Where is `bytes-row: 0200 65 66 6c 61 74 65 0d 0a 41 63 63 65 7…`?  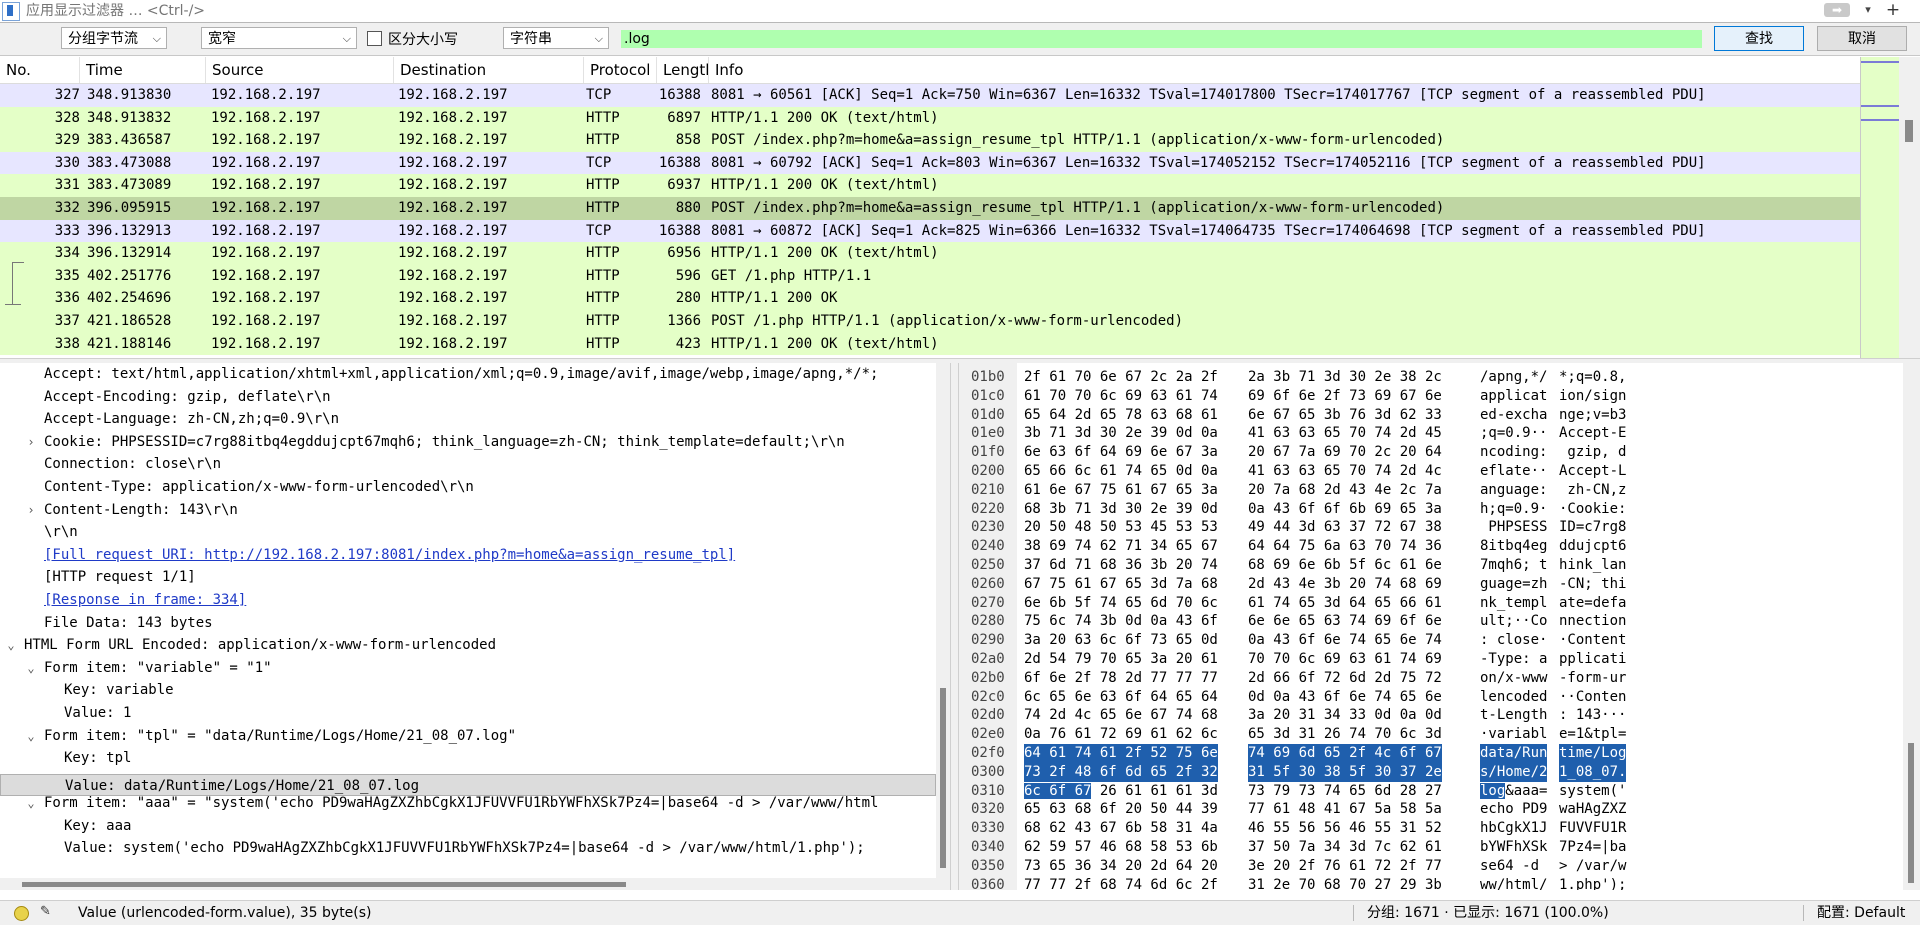
bytes-row: 0200 65 66 6c 61 74 65 0d 0a 41 63 63 65 7… is located at coordinates (1431, 471).